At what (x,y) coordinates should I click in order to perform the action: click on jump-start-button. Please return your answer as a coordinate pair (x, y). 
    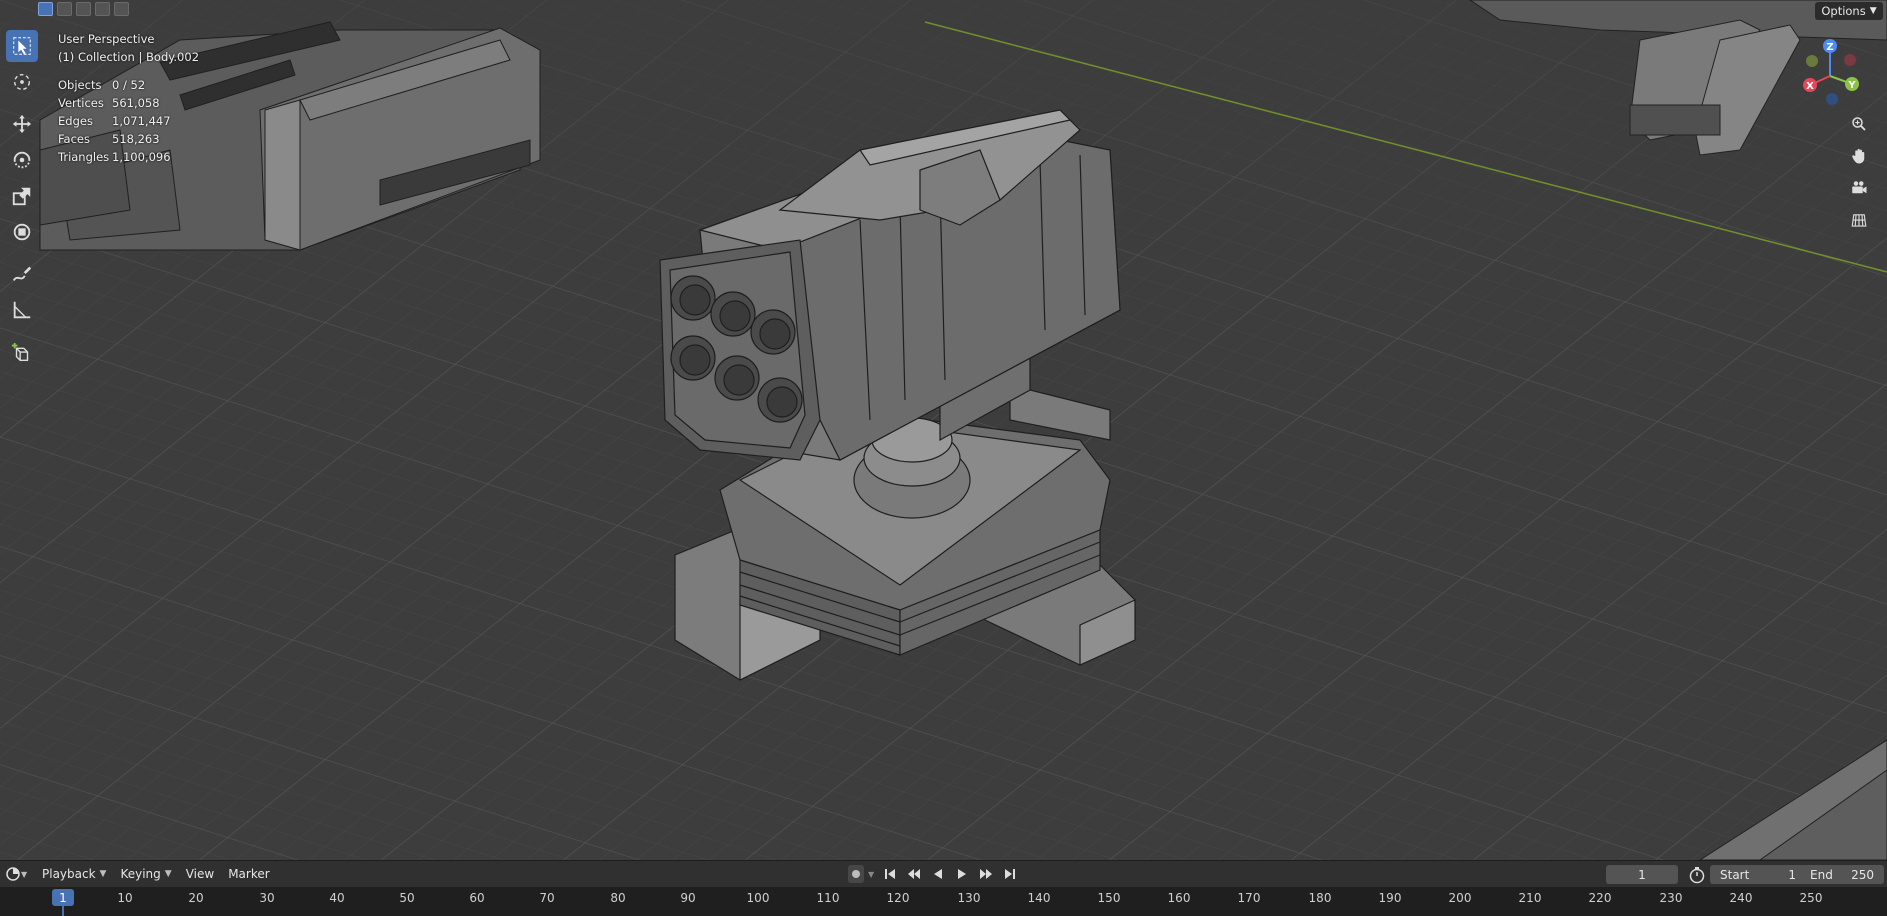
    Looking at the image, I should click on (890, 874).